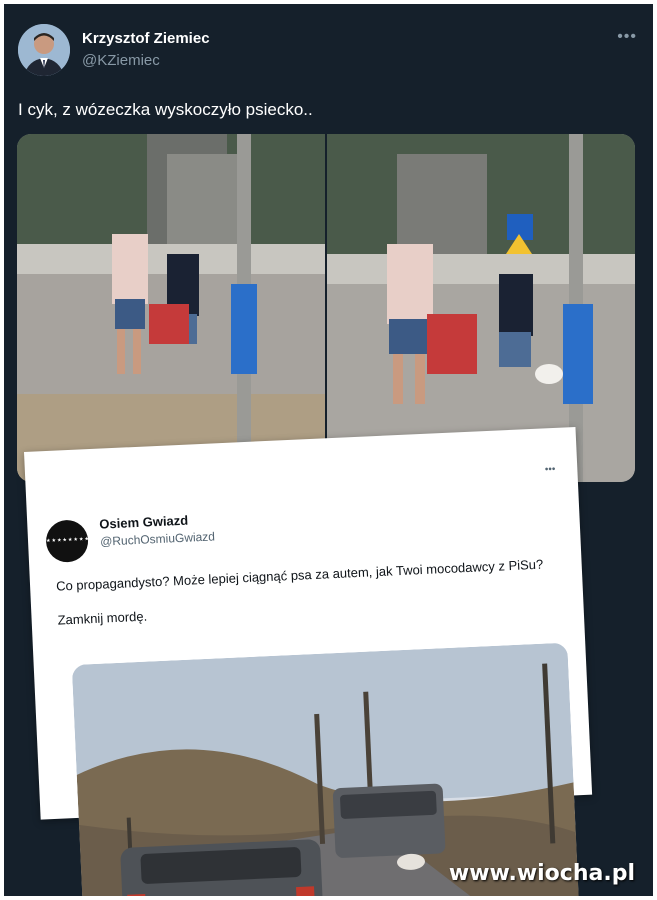 This screenshot has height=900, width=657. What do you see at coordinates (157, 538) in the screenshot?
I see `quoted-author-handle: @RuchOsmiuGwiazd` at bounding box center [157, 538].